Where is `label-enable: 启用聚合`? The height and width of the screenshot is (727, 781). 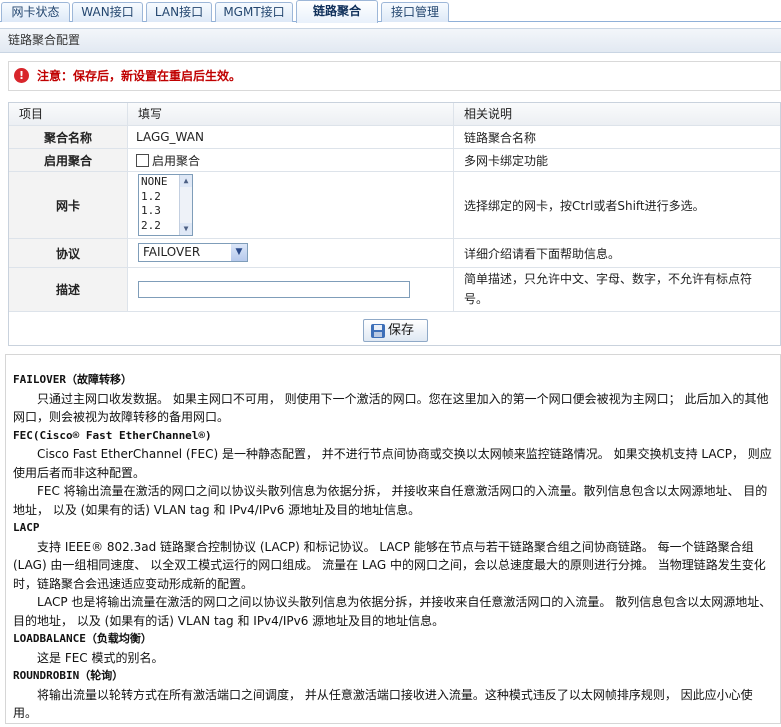 label-enable: 启用聚合 is located at coordinates (68, 160).